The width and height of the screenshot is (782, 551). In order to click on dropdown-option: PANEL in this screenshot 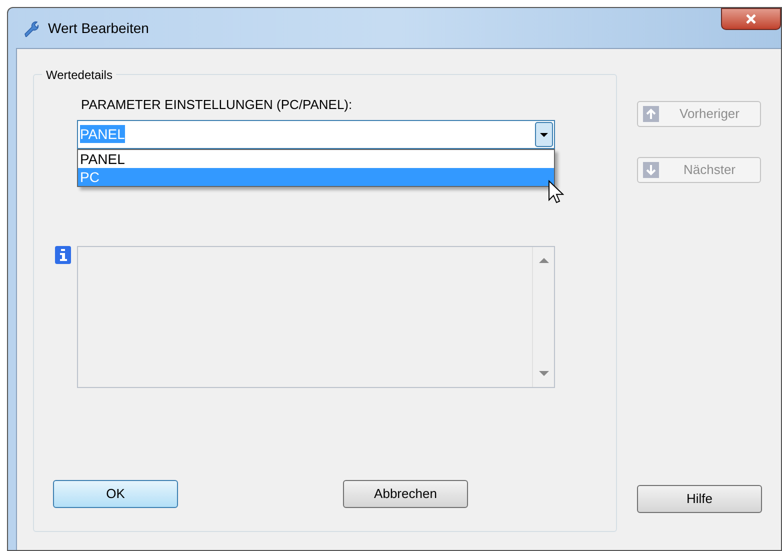, I will do `click(316, 159)`.